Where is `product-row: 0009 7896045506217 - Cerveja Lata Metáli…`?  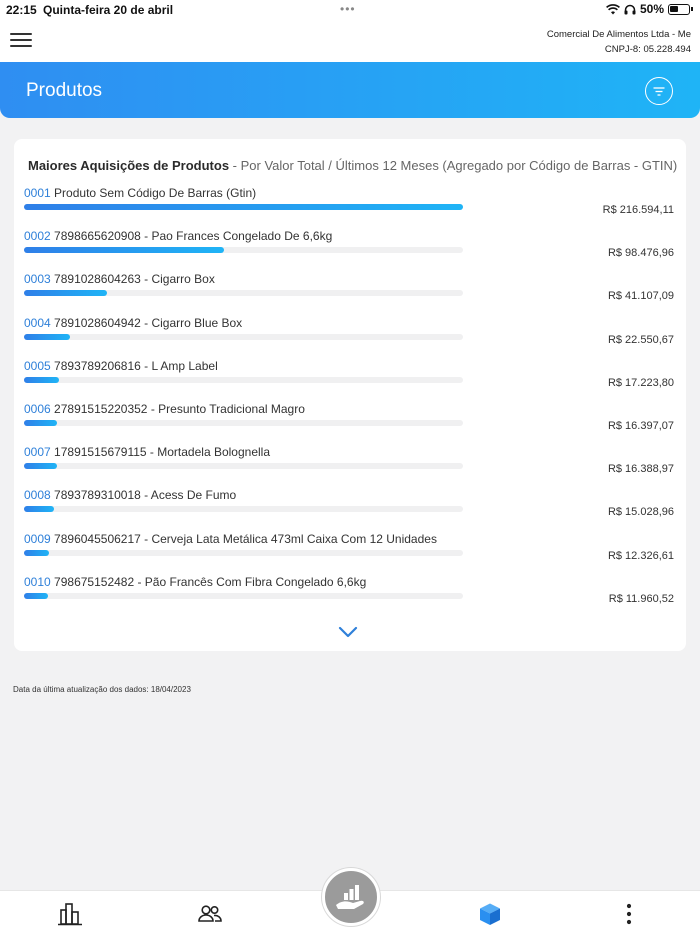 product-row: 0009 7896045506217 - Cerveja Lata Metáli… is located at coordinates (349, 553).